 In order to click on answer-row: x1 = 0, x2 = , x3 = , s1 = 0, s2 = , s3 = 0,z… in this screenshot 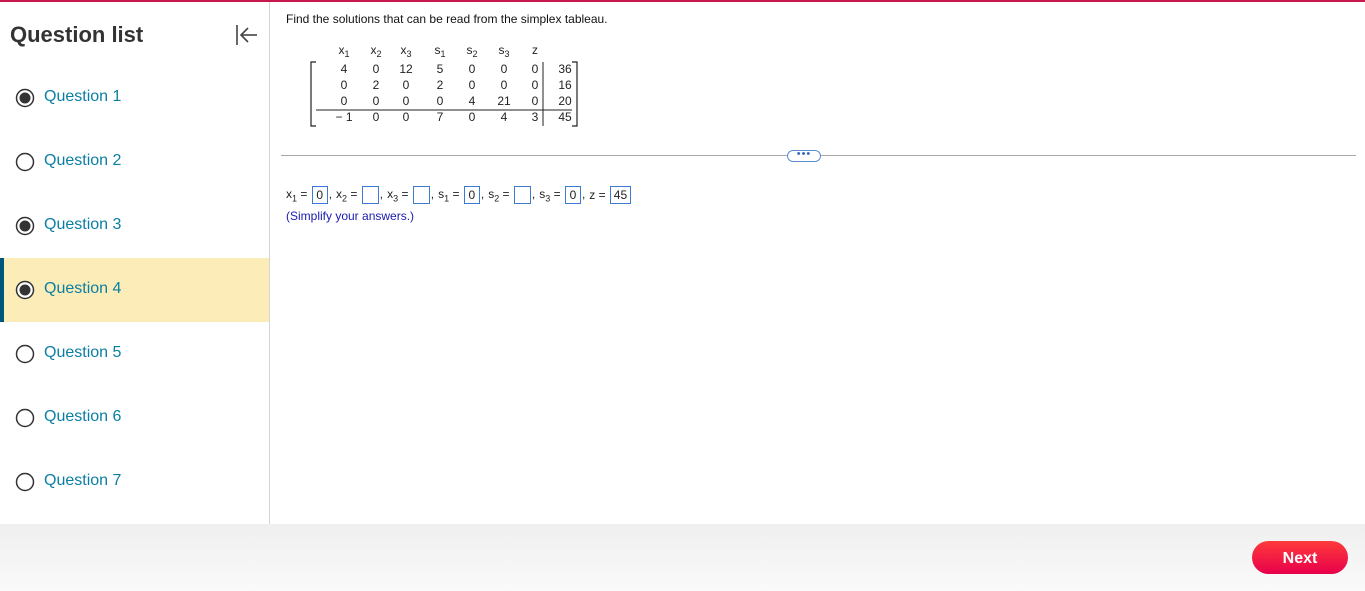, I will do `click(459, 195)`.